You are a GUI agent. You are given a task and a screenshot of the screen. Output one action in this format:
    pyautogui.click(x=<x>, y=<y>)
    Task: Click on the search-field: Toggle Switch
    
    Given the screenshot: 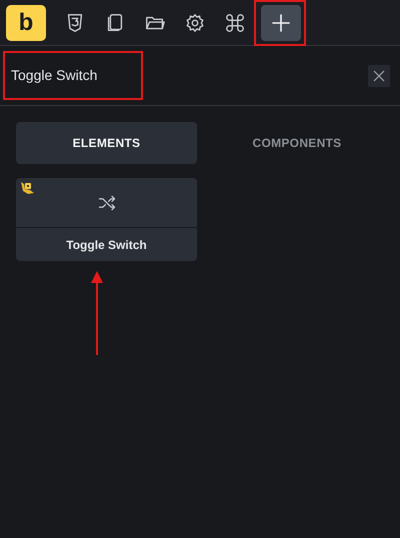 What is the action you would take?
    pyautogui.click(x=73, y=75)
    